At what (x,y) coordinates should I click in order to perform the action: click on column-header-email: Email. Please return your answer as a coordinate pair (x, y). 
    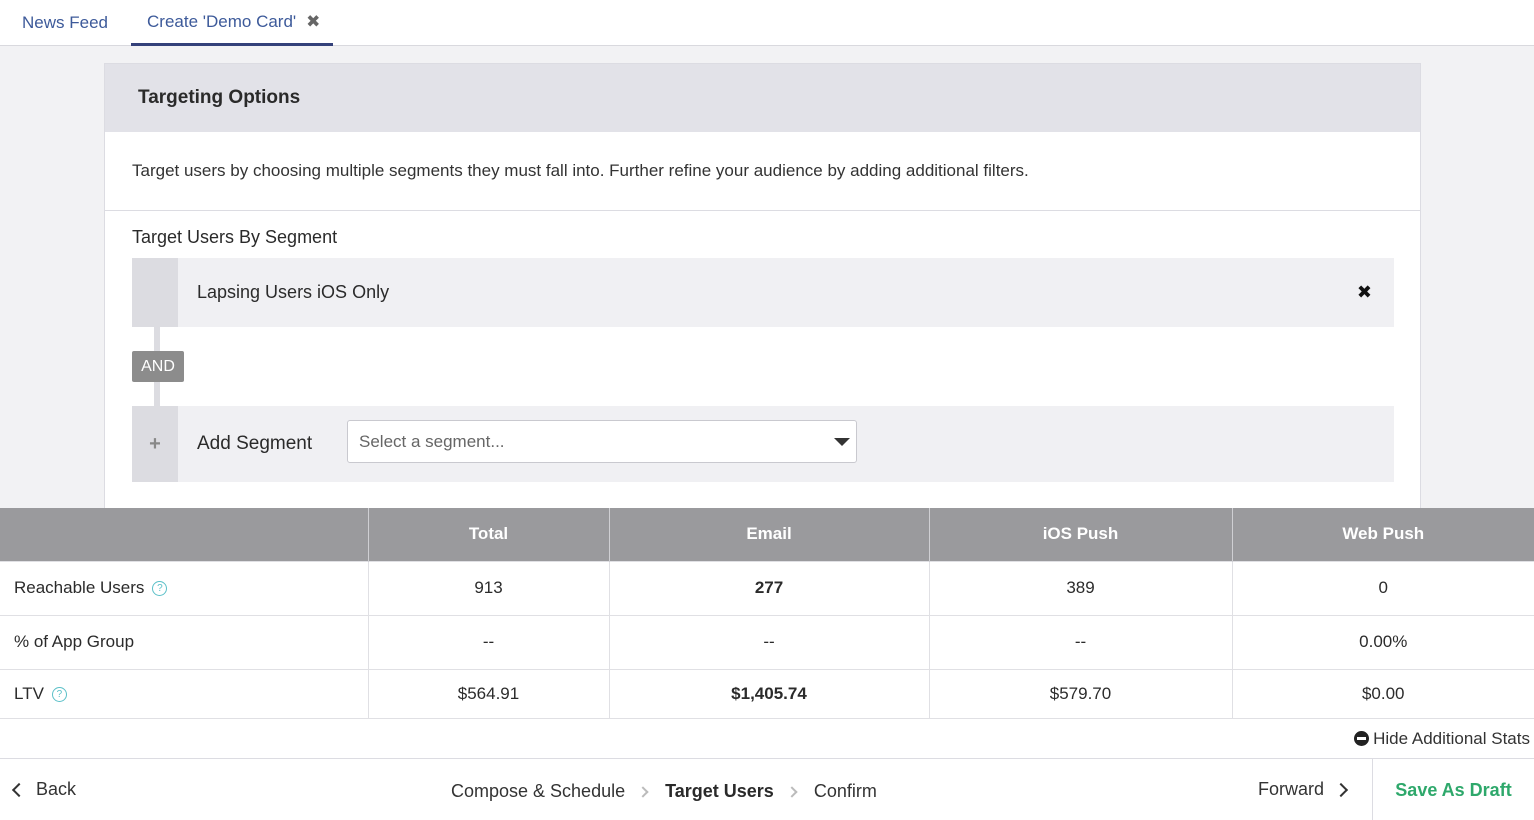
    Looking at the image, I should click on (769, 534).